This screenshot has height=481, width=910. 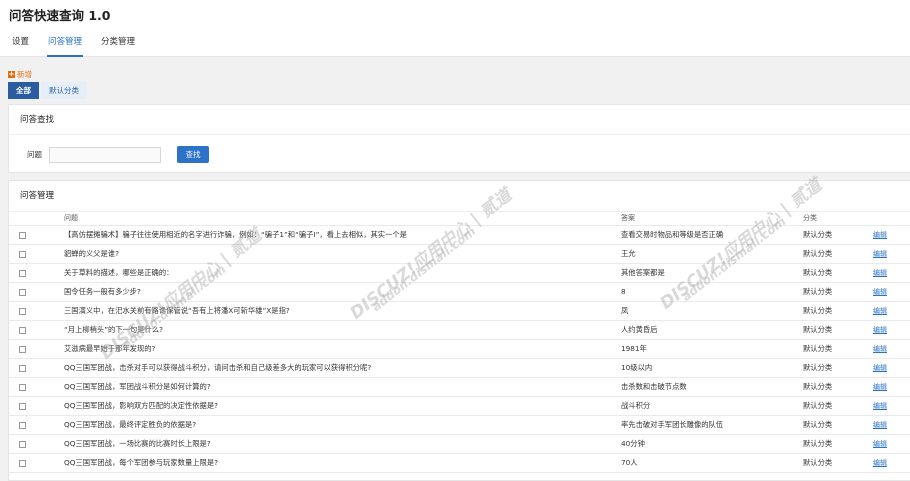 I want to click on question-cell: QQ三国军团战，影响双方匹配的决定性依据是?, so click(x=342, y=406).